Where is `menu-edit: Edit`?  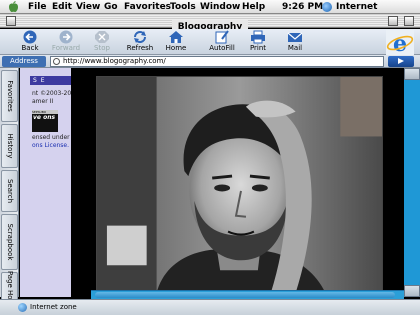 menu-edit: Edit is located at coordinates (62, 7).